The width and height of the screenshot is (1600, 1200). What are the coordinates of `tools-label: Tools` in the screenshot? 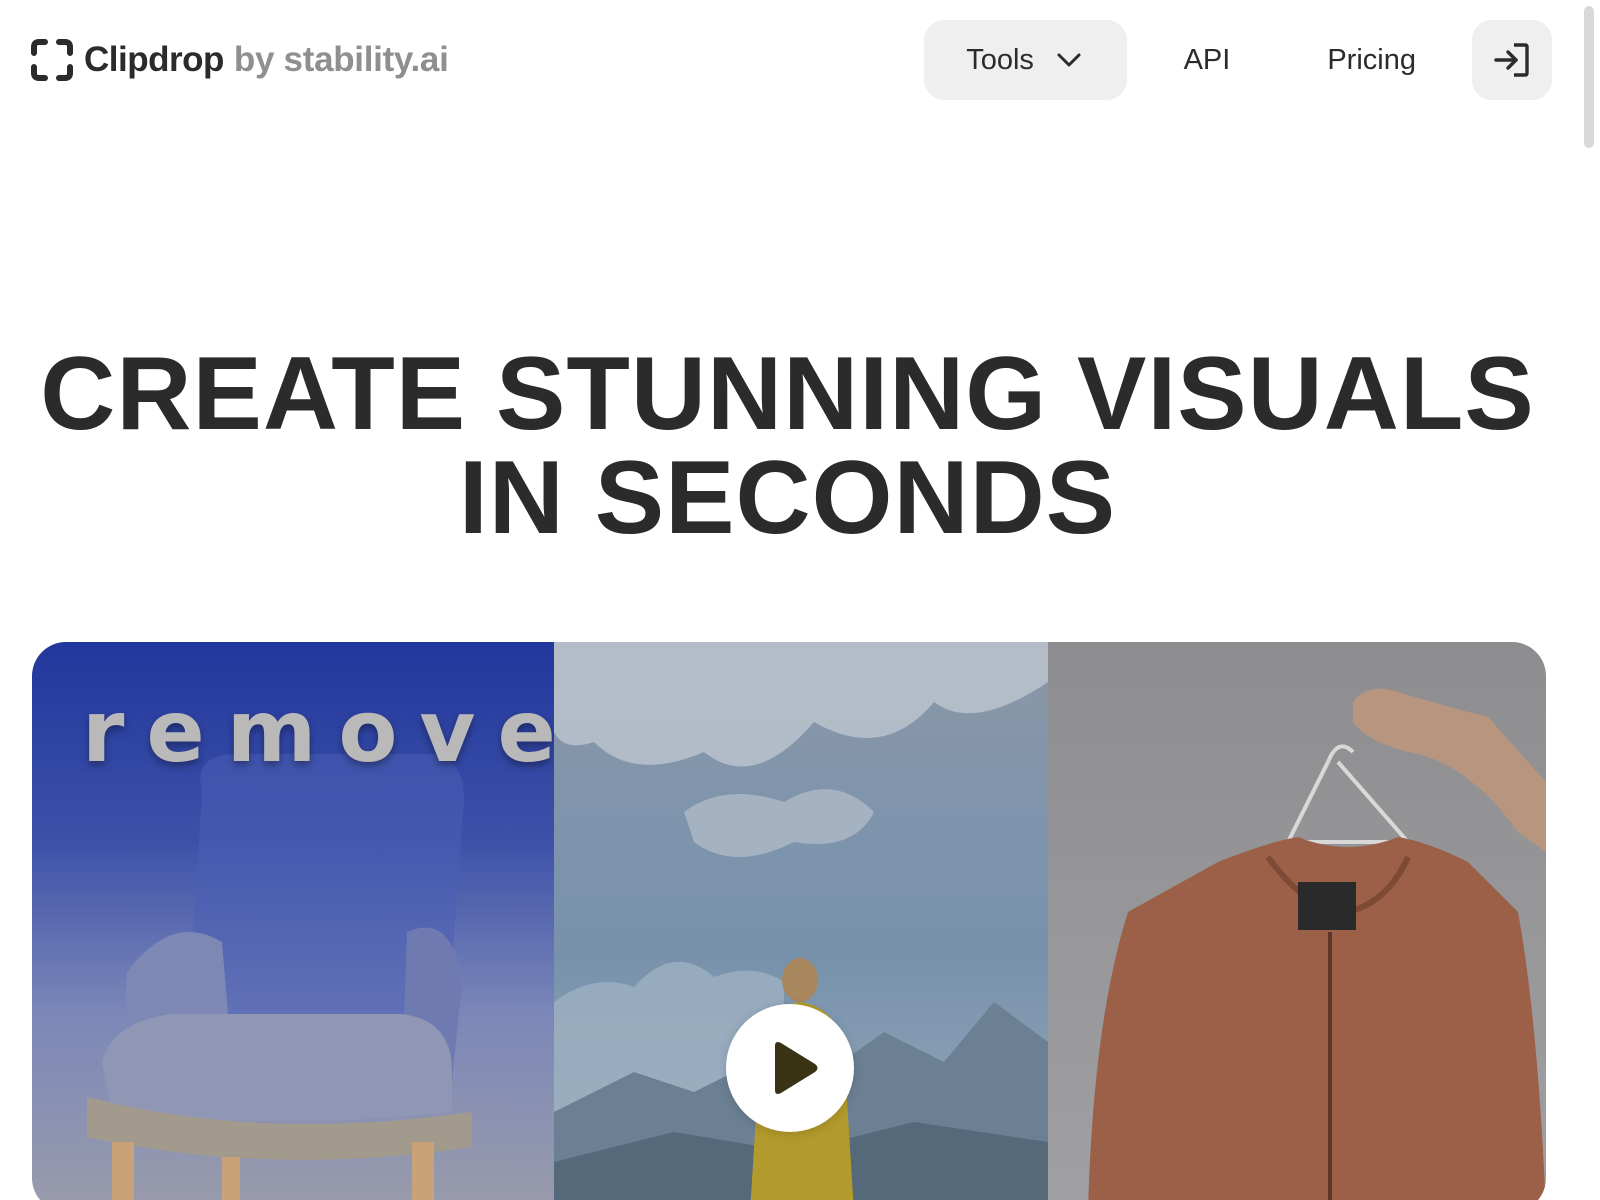 It's located at (1000, 59).